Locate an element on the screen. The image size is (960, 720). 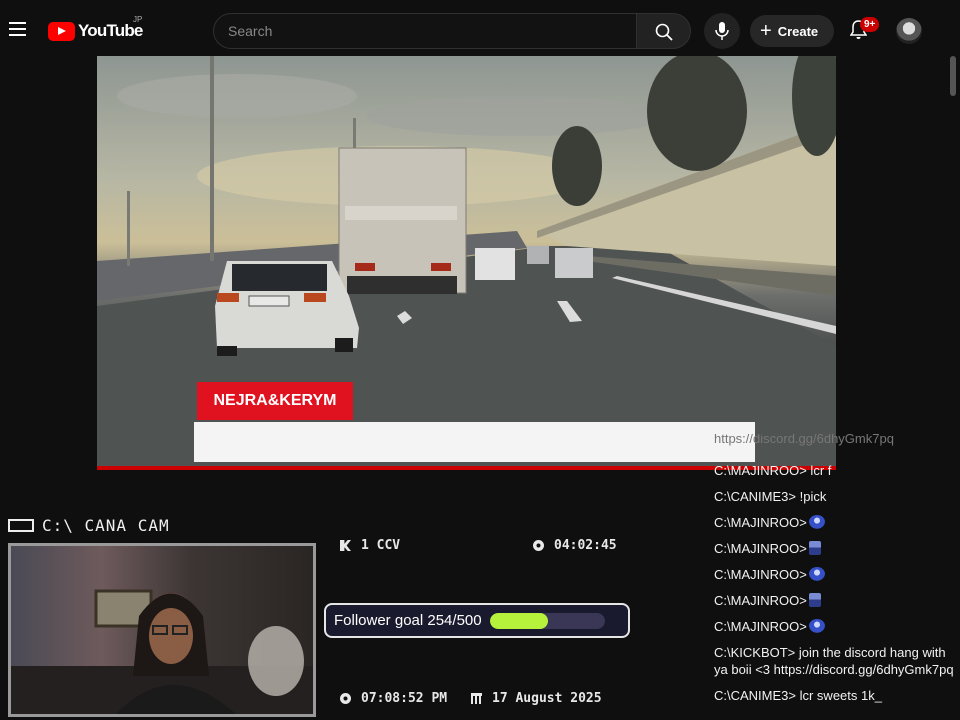
voice-search-button is located at coordinates (722, 31).